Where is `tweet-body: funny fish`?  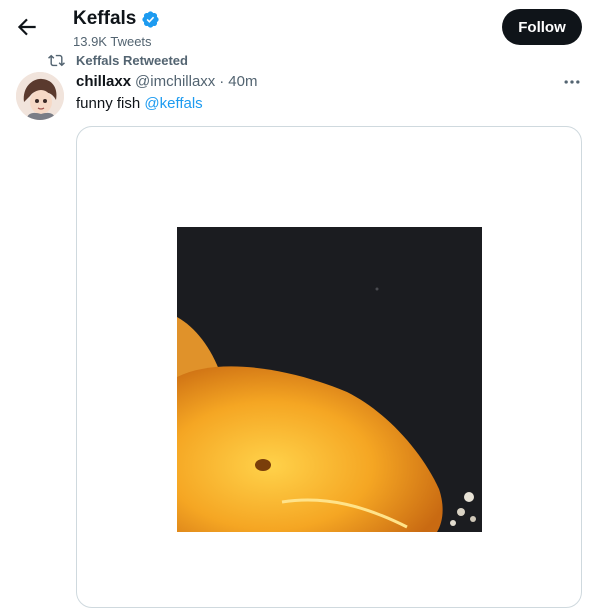
tweet-body: funny fish is located at coordinates (110, 103).